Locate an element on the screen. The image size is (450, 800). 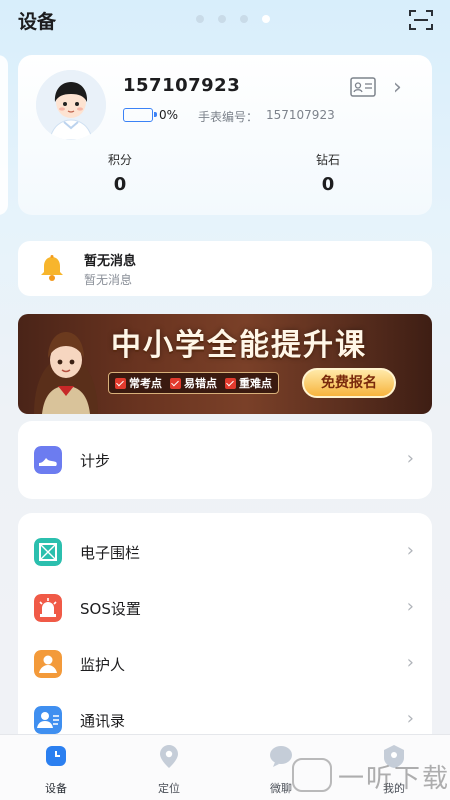
watch-icon is located at coordinates (56, 756).